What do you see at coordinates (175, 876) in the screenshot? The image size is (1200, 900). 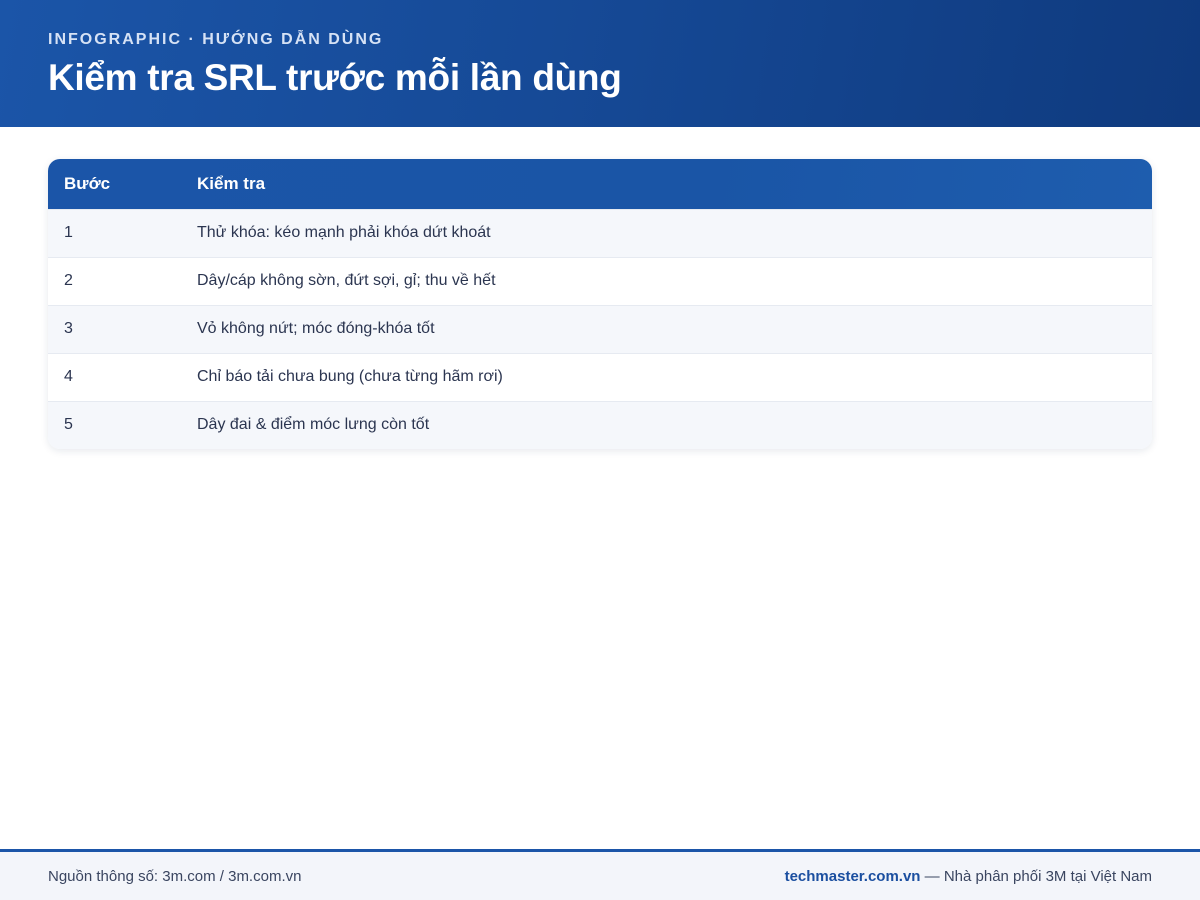 I see `footer-source: Nguồn thông số: 3m.com / 3m.com.vn` at bounding box center [175, 876].